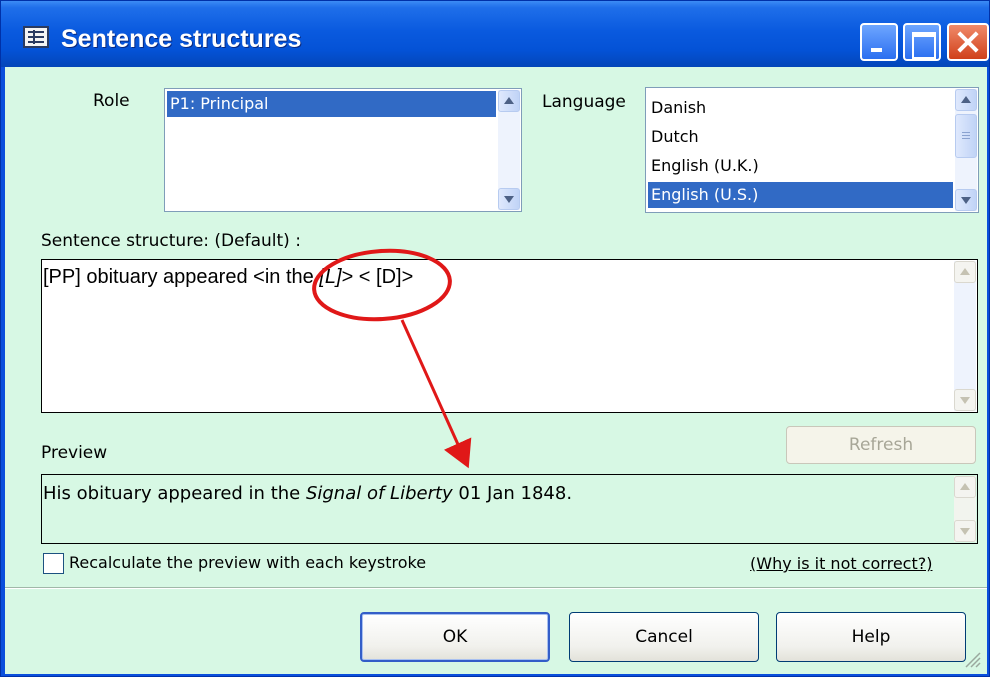  I want to click on sentence-structure-text-after: > < [D]>, so click(377, 277).